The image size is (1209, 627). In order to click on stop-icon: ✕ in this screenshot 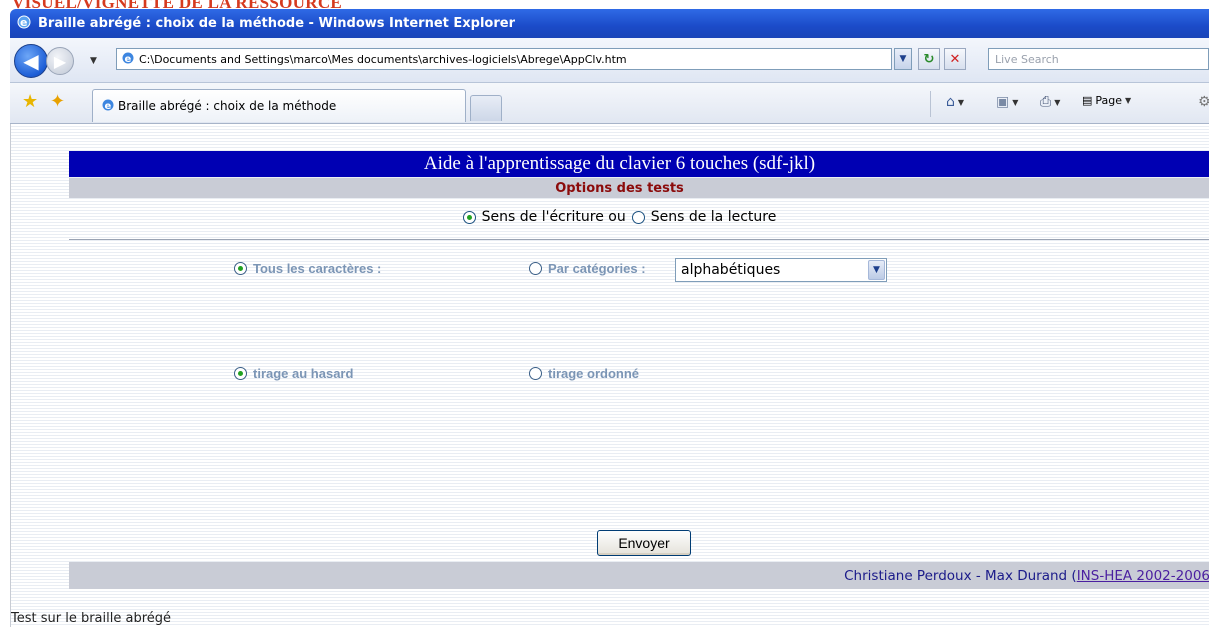, I will do `click(955, 59)`.